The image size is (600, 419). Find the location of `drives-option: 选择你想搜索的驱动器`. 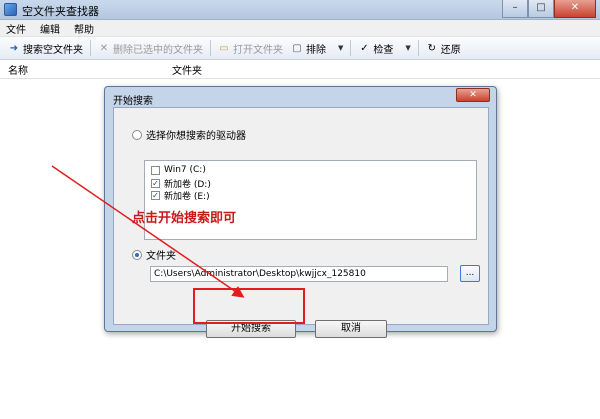

drives-option: 选择你想搜索的驱动器 is located at coordinates (189, 134).